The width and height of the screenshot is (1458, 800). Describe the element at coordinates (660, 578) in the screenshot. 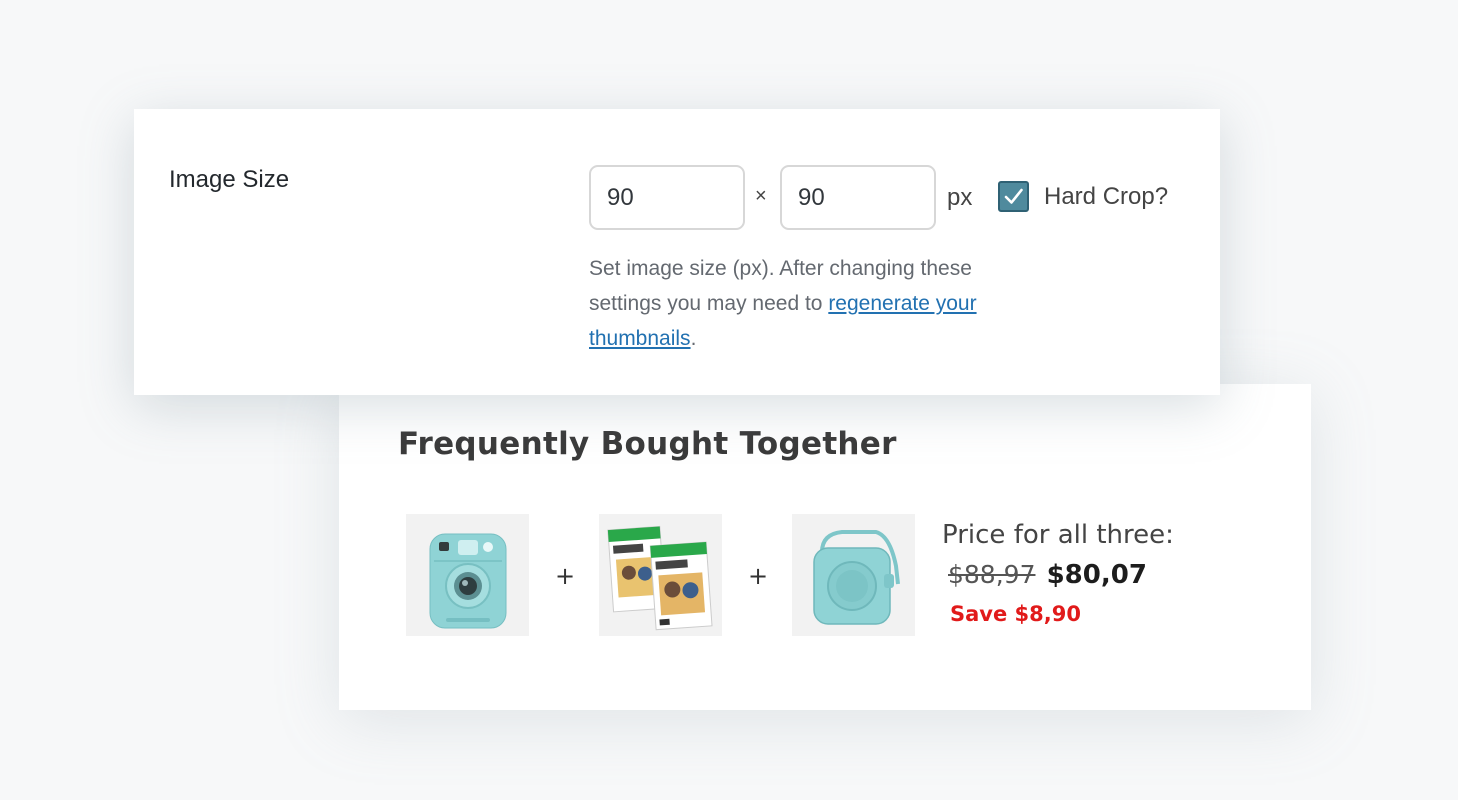

I see `instant-film-pack-icon` at that location.